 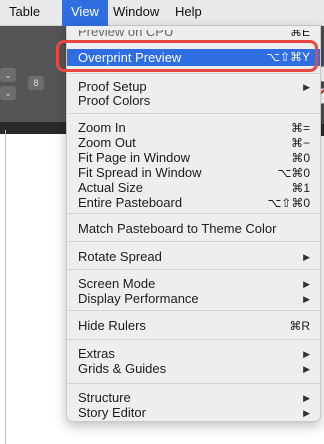 I want to click on menu-view: View, so click(x=85, y=13).